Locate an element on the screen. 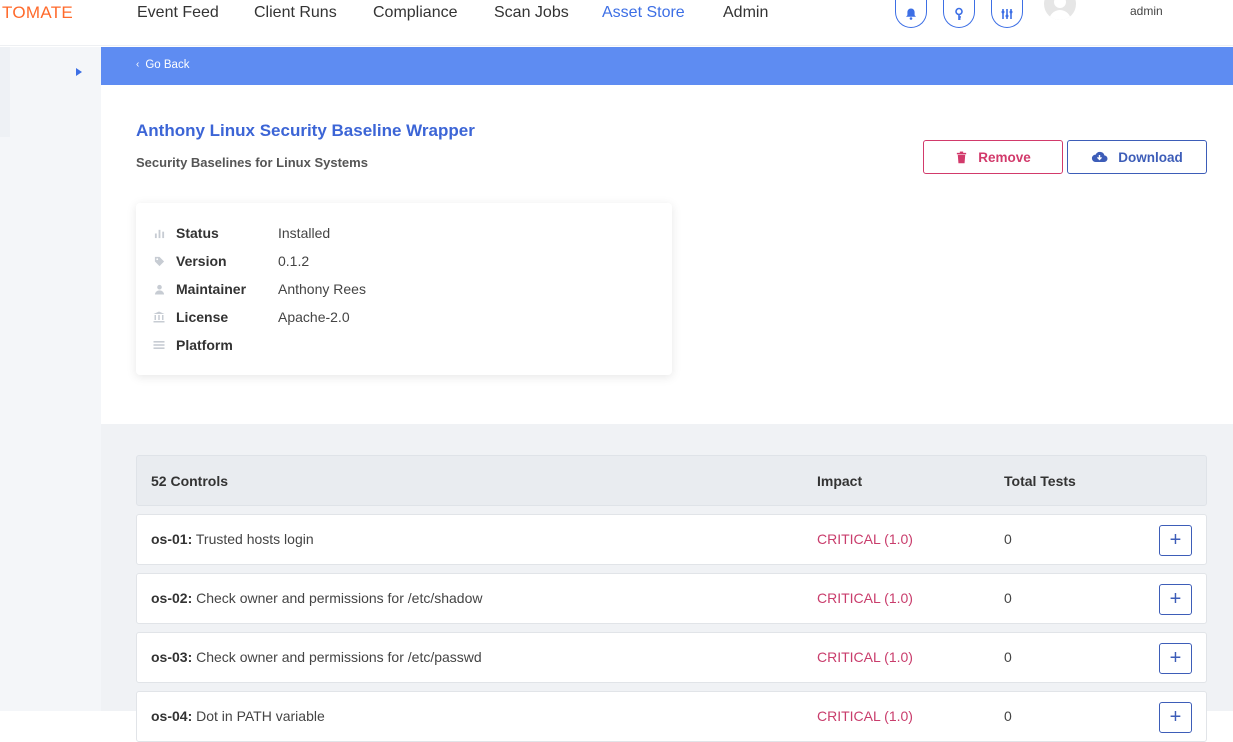  info-value: 0.1.2 is located at coordinates (294, 261).